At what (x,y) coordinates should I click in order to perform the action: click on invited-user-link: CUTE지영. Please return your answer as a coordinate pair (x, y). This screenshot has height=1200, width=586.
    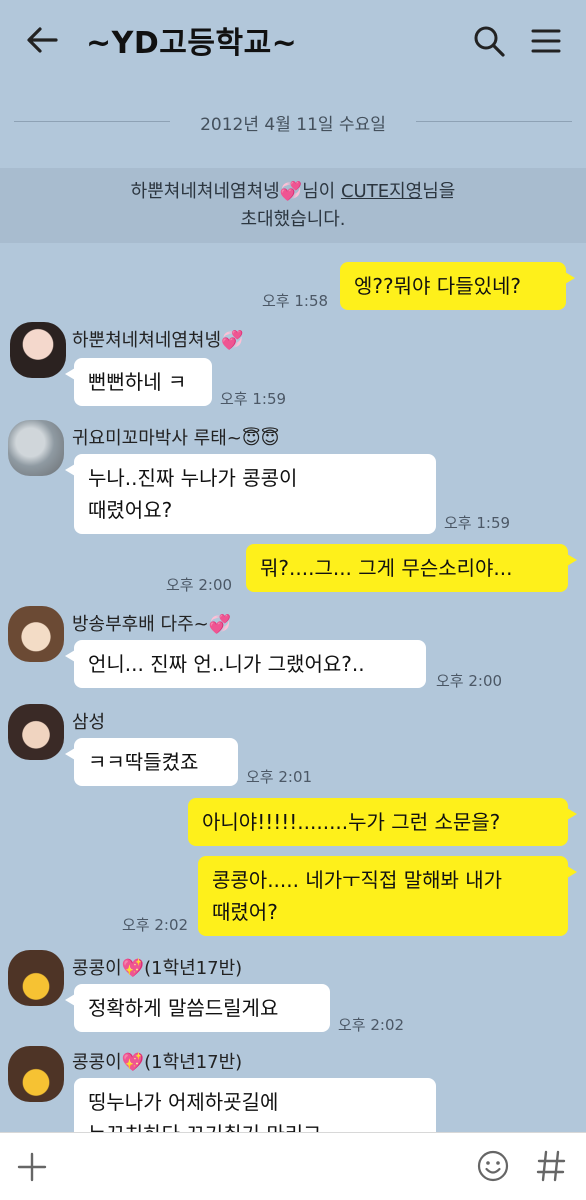
    Looking at the image, I should click on (381, 191).